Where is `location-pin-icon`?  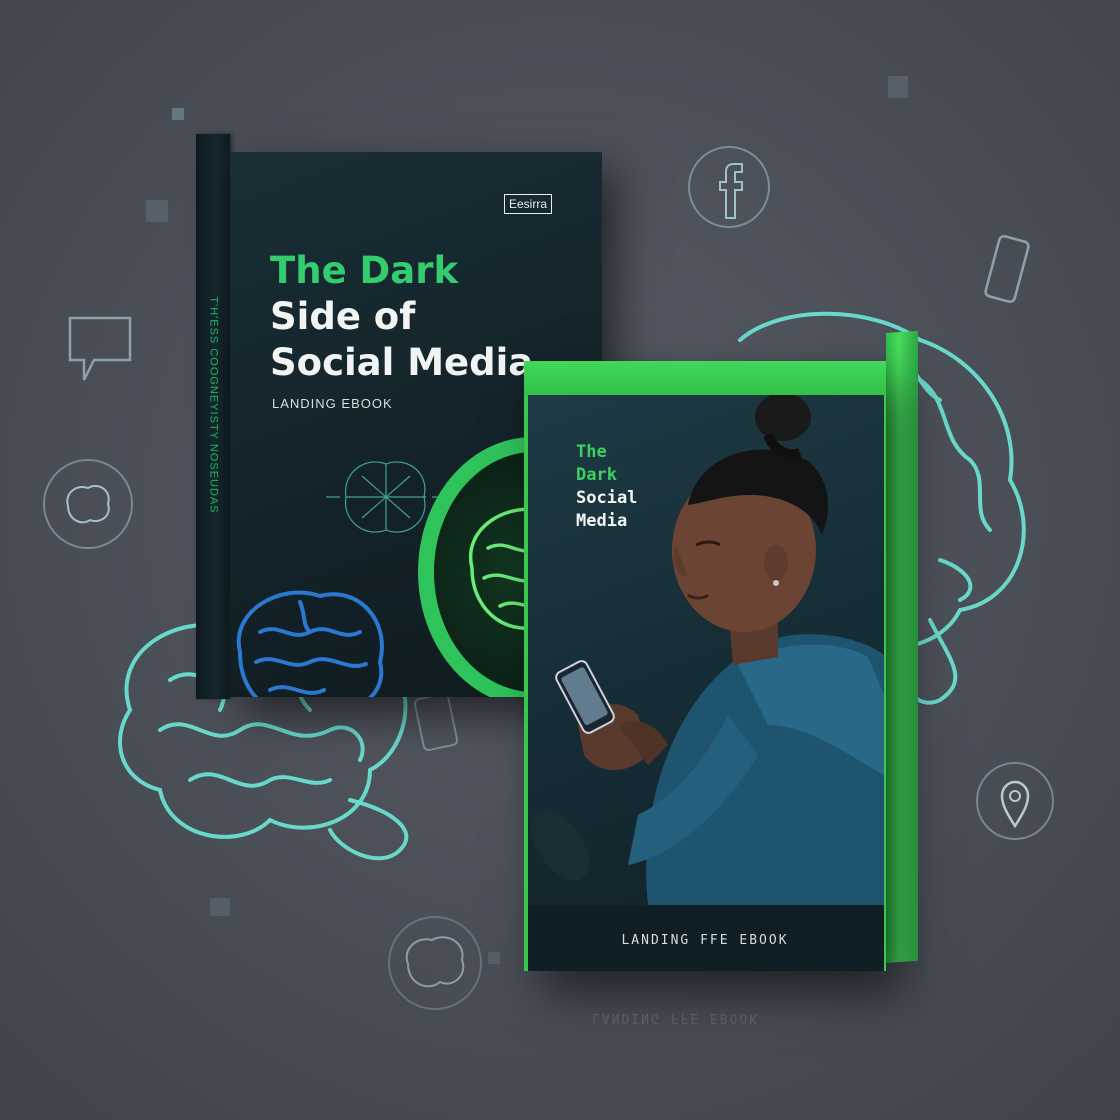 location-pin-icon is located at coordinates (1015, 801).